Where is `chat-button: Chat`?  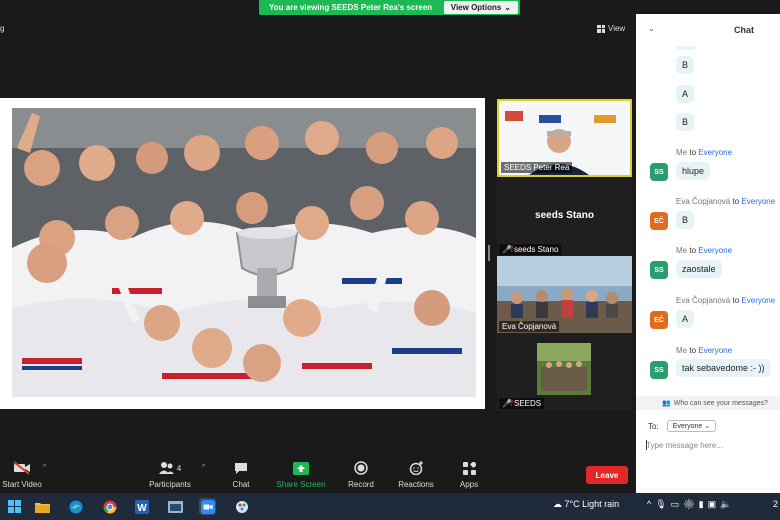 chat-button: Chat is located at coordinates (241, 474).